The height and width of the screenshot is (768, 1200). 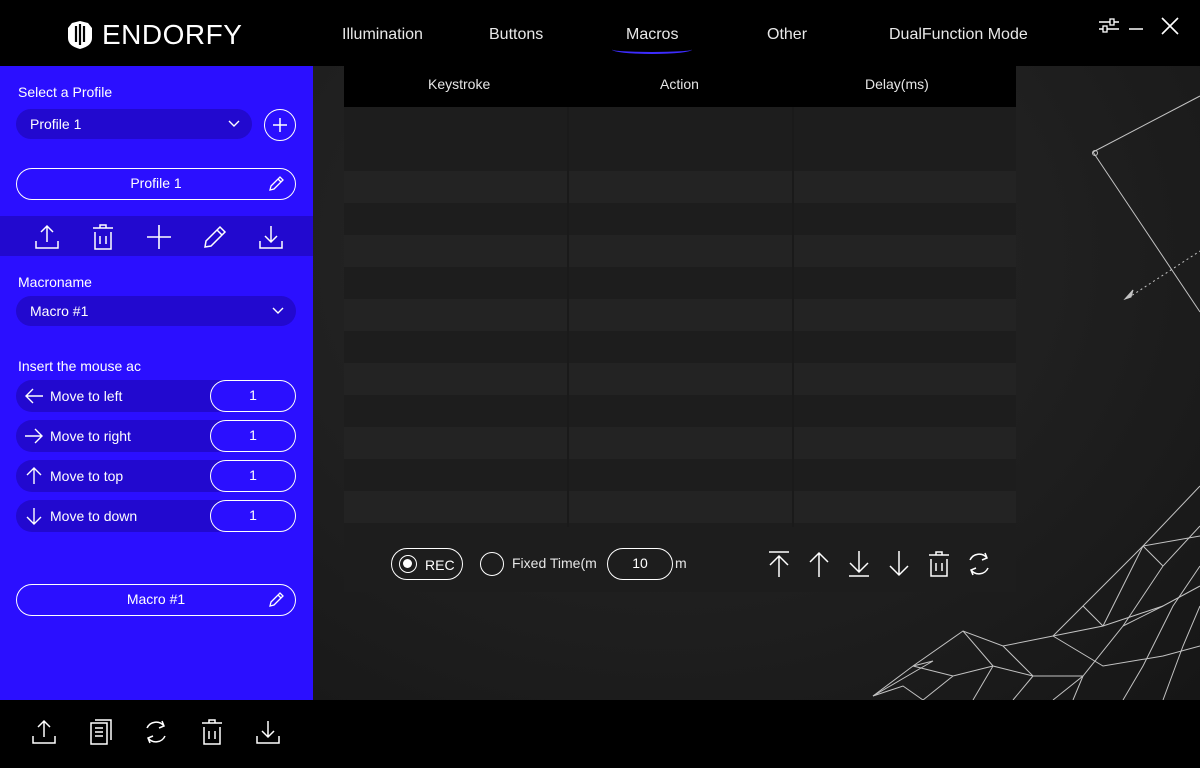 I want to click on plus-icon, so click(x=280, y=125).